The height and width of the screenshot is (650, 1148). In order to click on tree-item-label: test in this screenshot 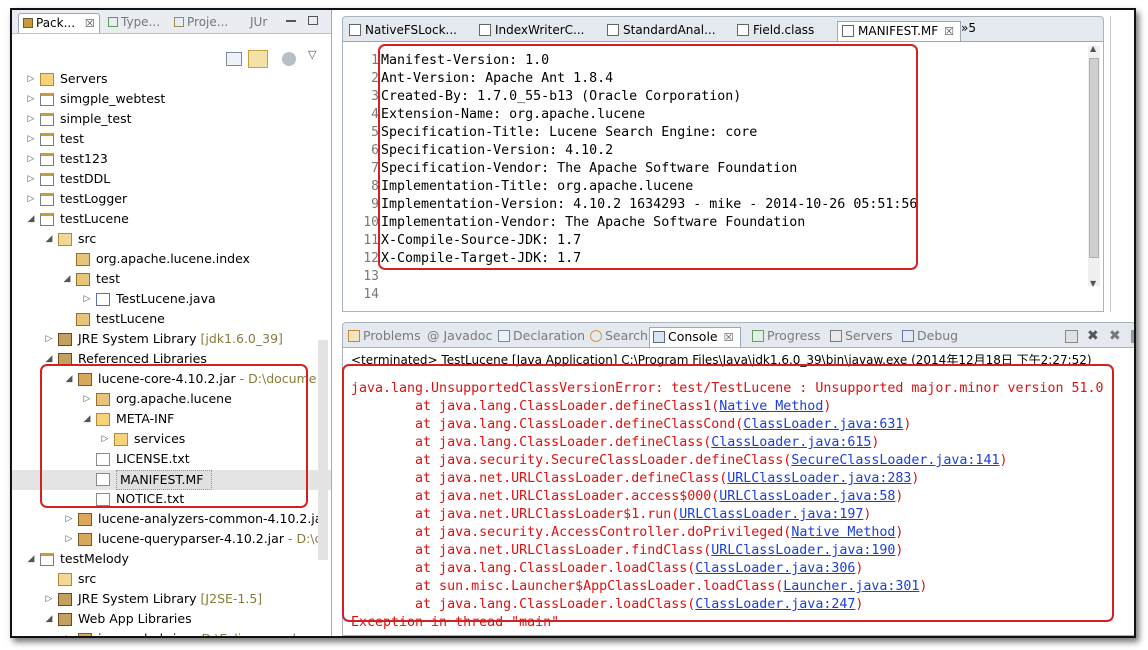, I will do `click(72, 138)`.